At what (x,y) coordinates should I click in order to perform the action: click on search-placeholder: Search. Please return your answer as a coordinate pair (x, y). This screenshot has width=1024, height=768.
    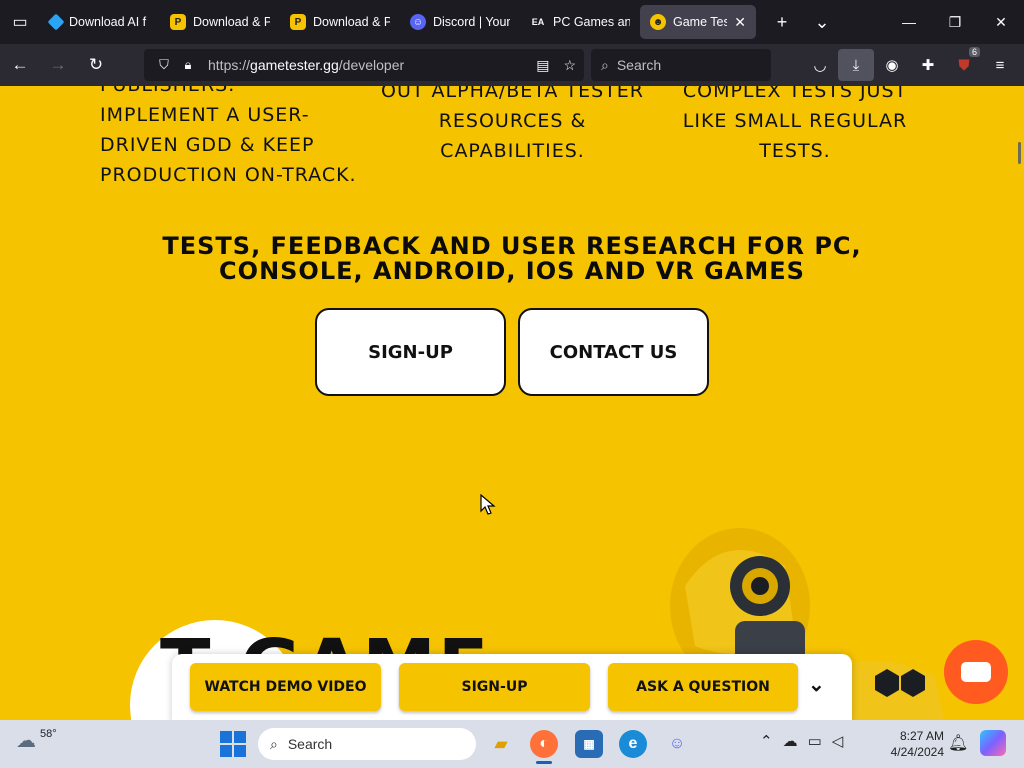
    Looking at the image, I should click on (639, 65).